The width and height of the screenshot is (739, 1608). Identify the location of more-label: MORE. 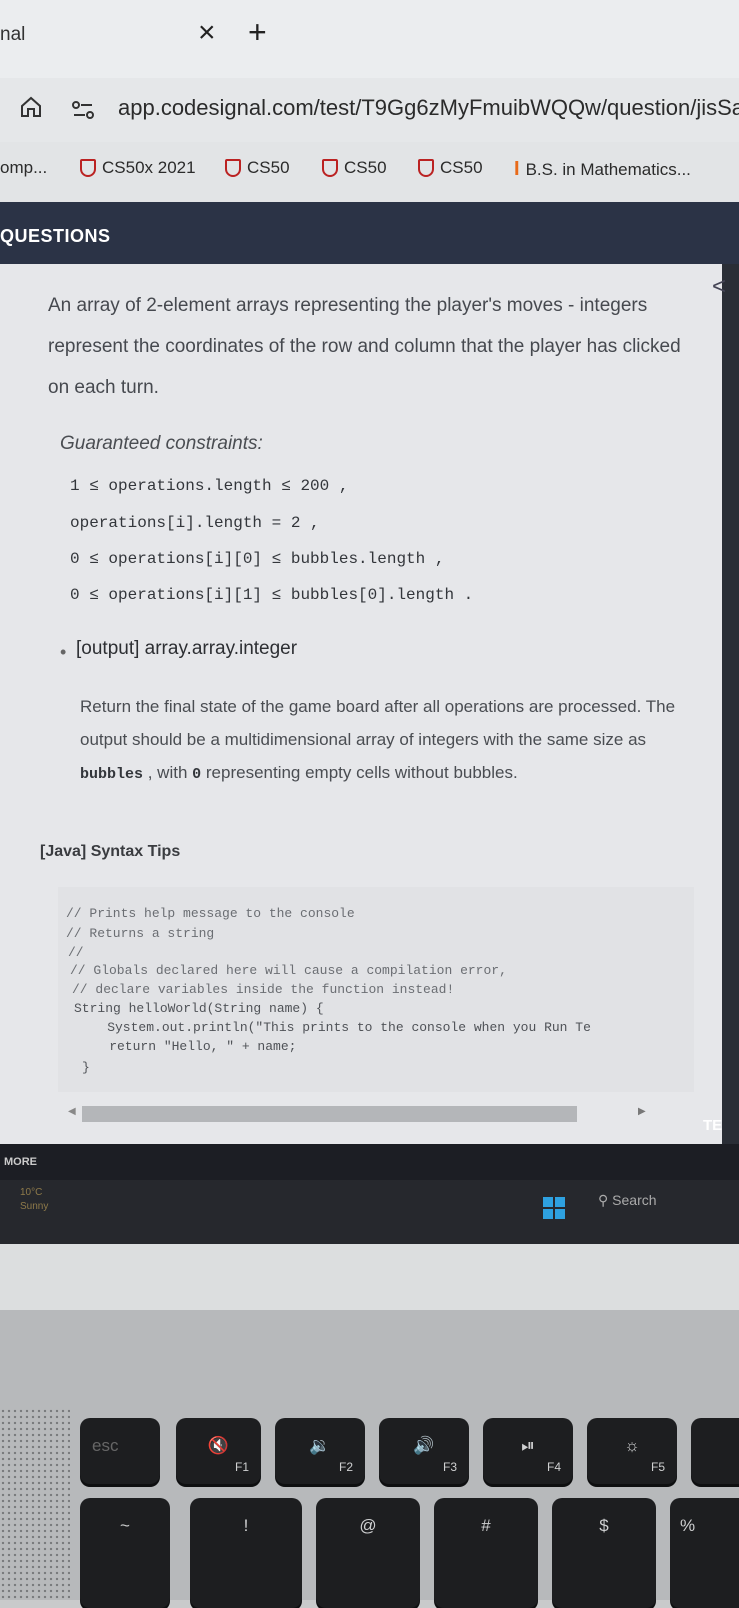
(20, 1162).